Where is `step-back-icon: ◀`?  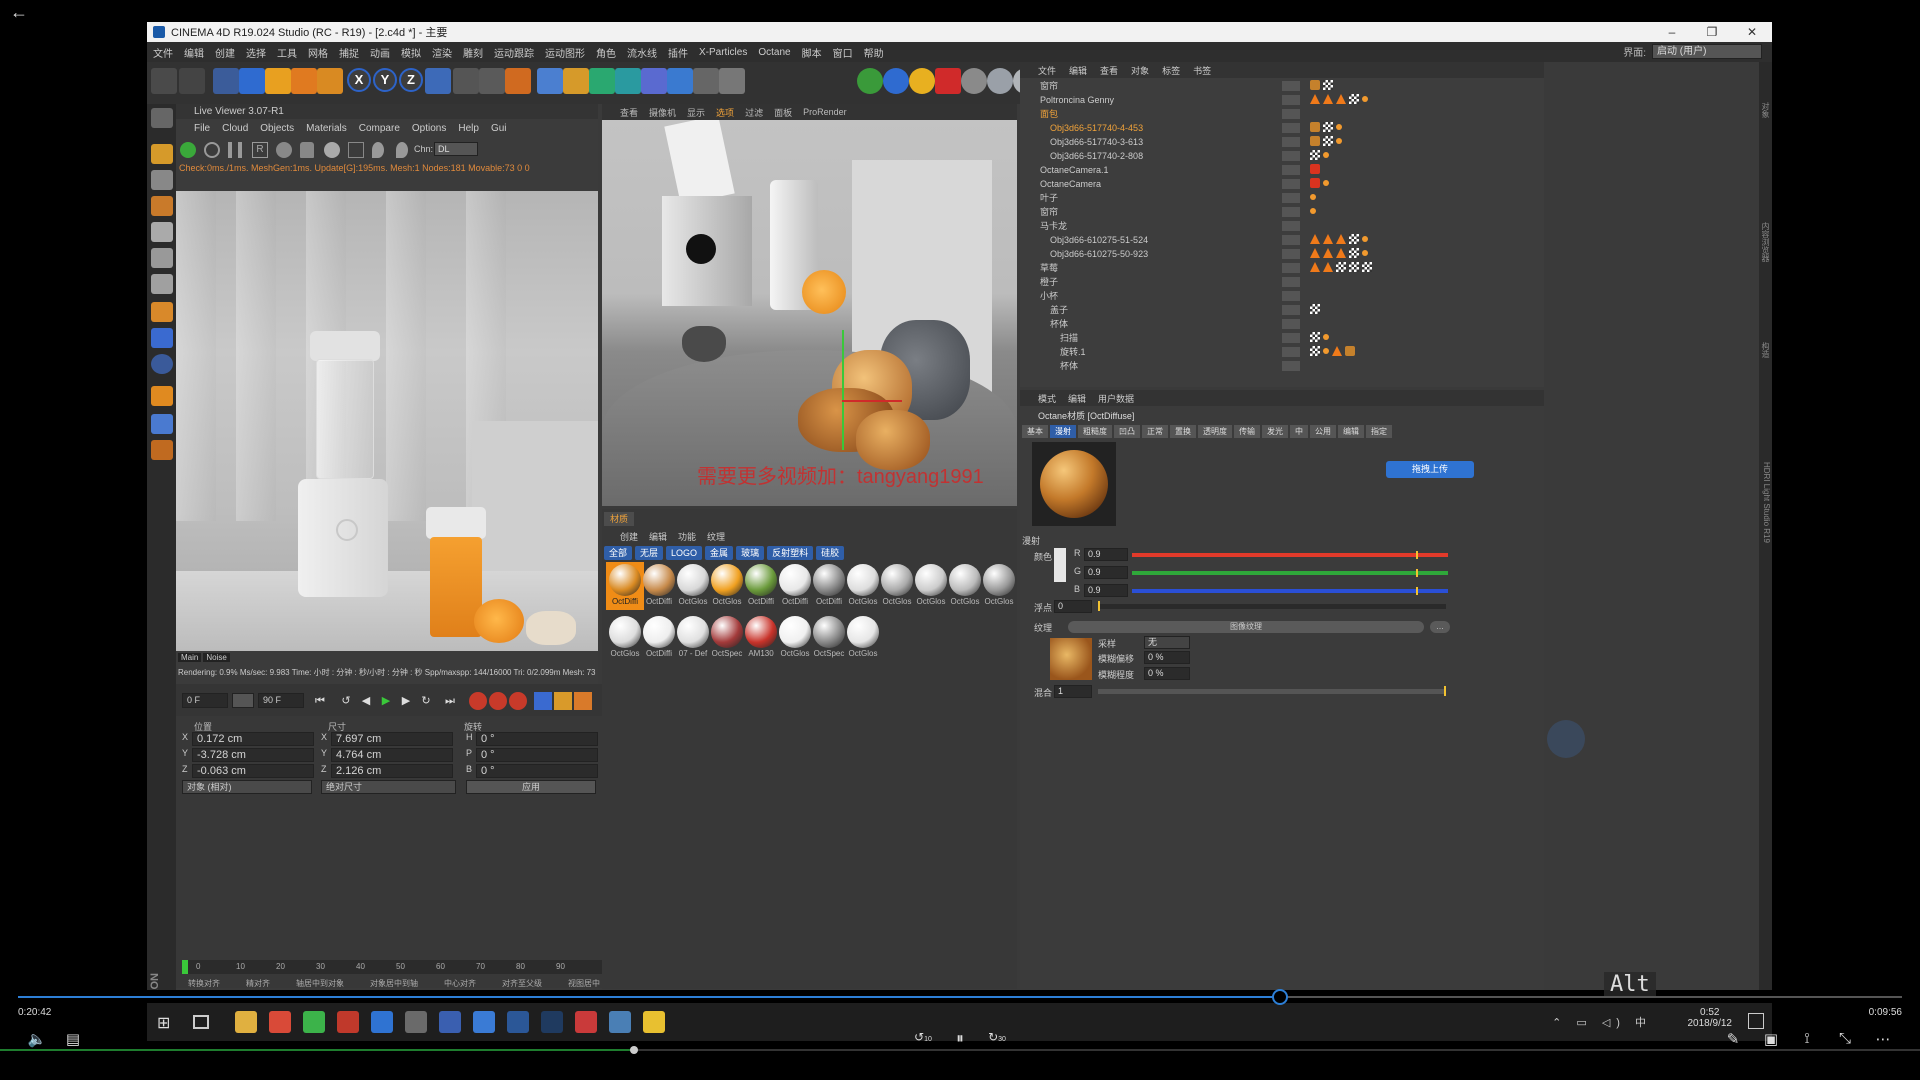
step-back-icon: ◀ is located at coordinates (366, 701).